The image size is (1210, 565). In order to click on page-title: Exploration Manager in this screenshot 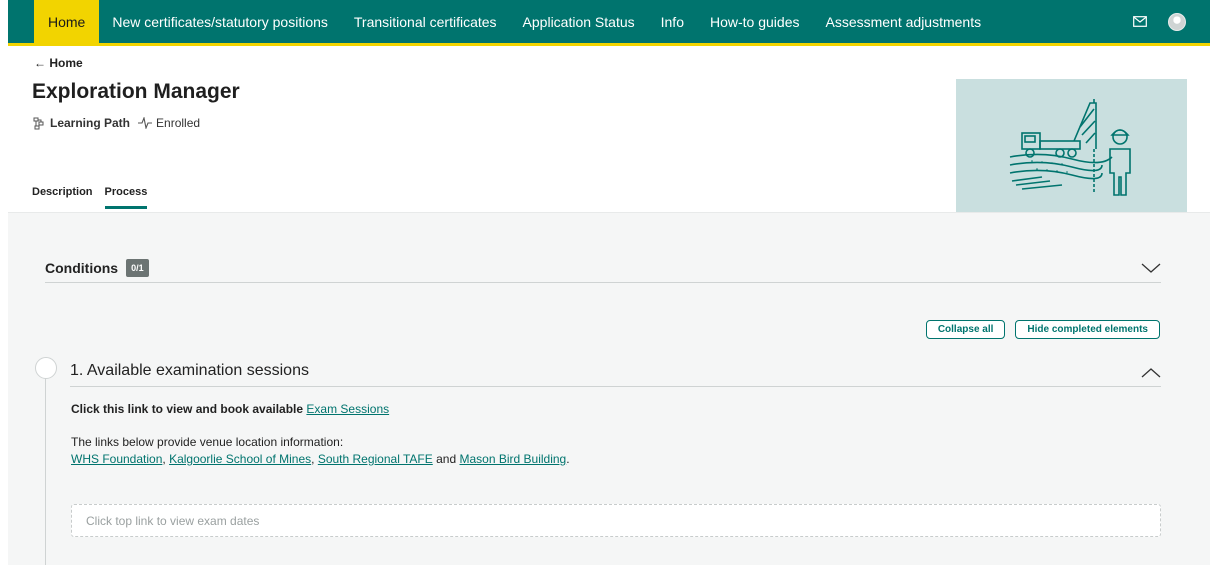, I will do `click(136, 91)`.